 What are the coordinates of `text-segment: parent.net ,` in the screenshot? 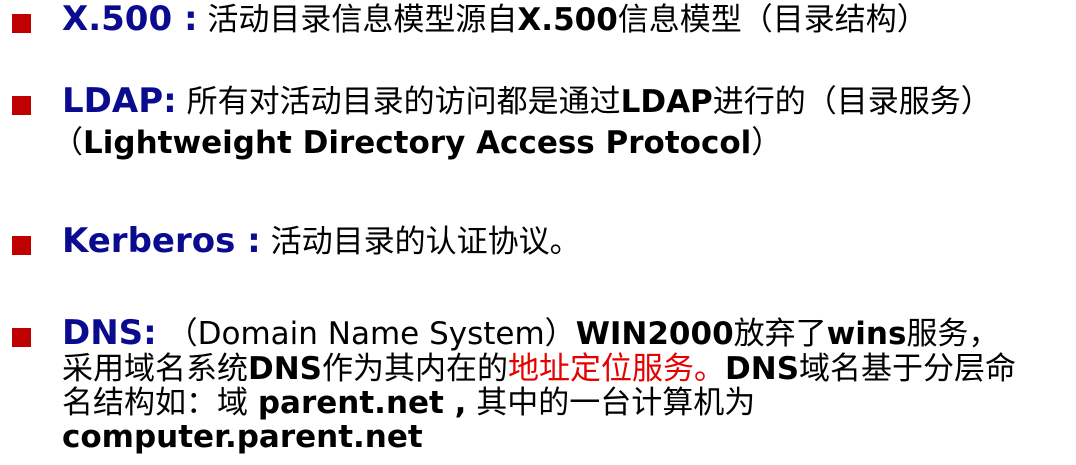 It's located at (362, 403).